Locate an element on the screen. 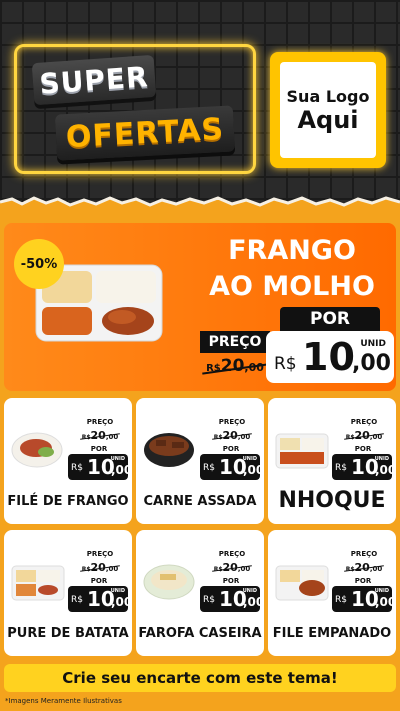  product-card: PREÇOR$20,00PORR$10,00UNIDFAROFA CASEIRA is located at coordinates (200, 593).